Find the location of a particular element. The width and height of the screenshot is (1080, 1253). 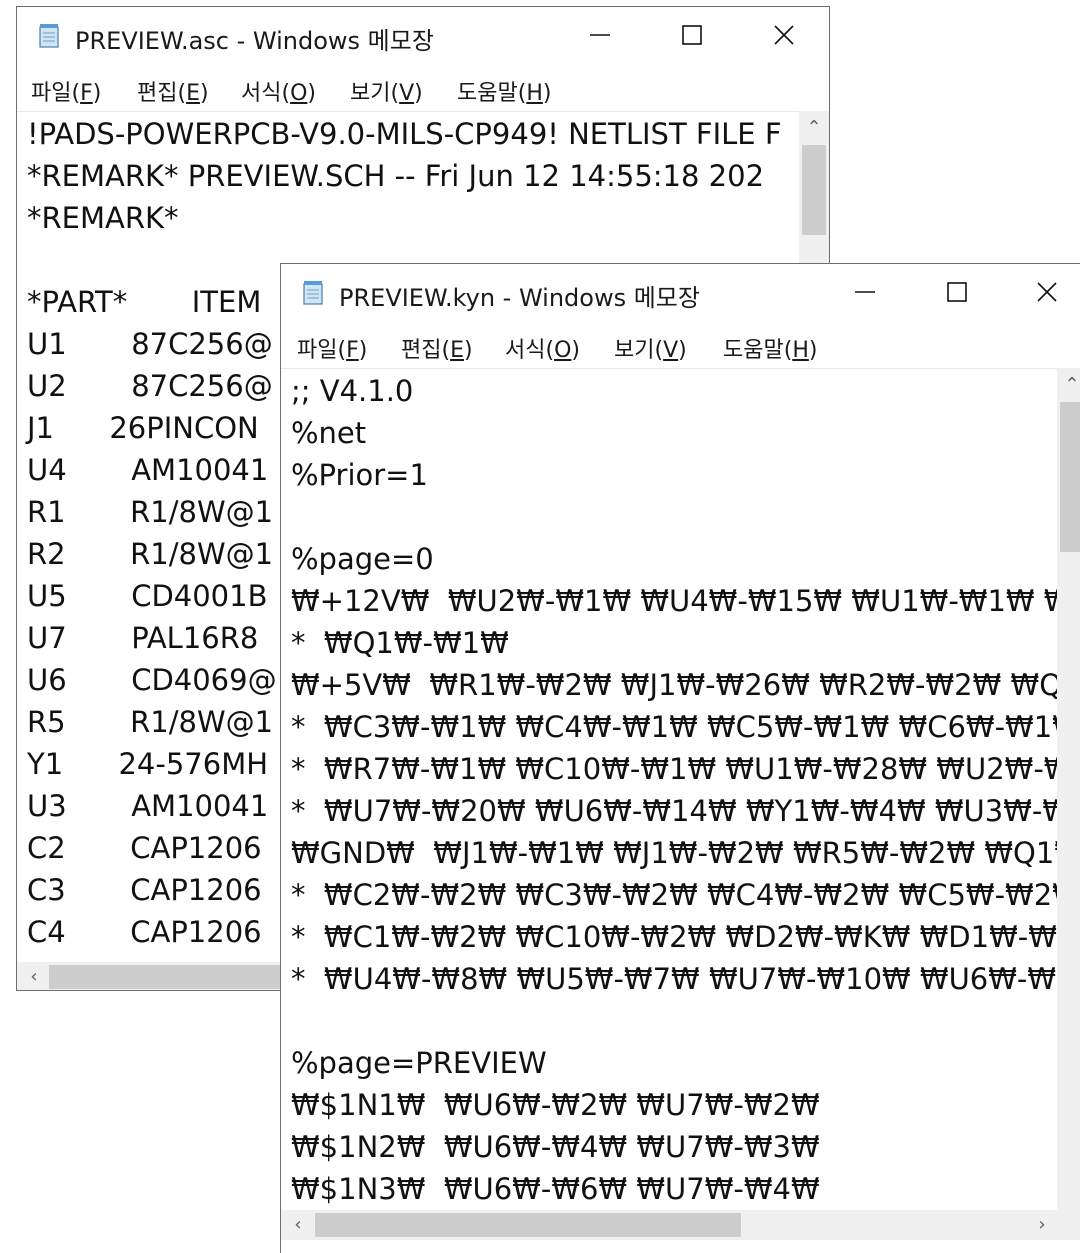

horizontal-scrollbar: ‹ › is located at coordinates (680, 1225).